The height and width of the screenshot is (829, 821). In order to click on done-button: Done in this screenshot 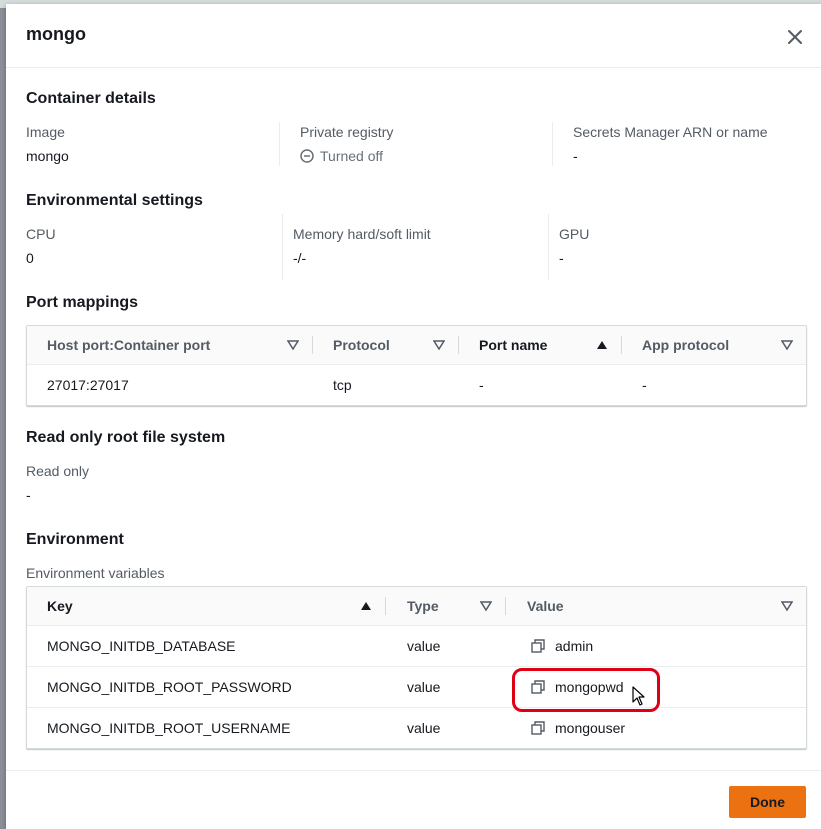, I will do `click(767, 802)`.